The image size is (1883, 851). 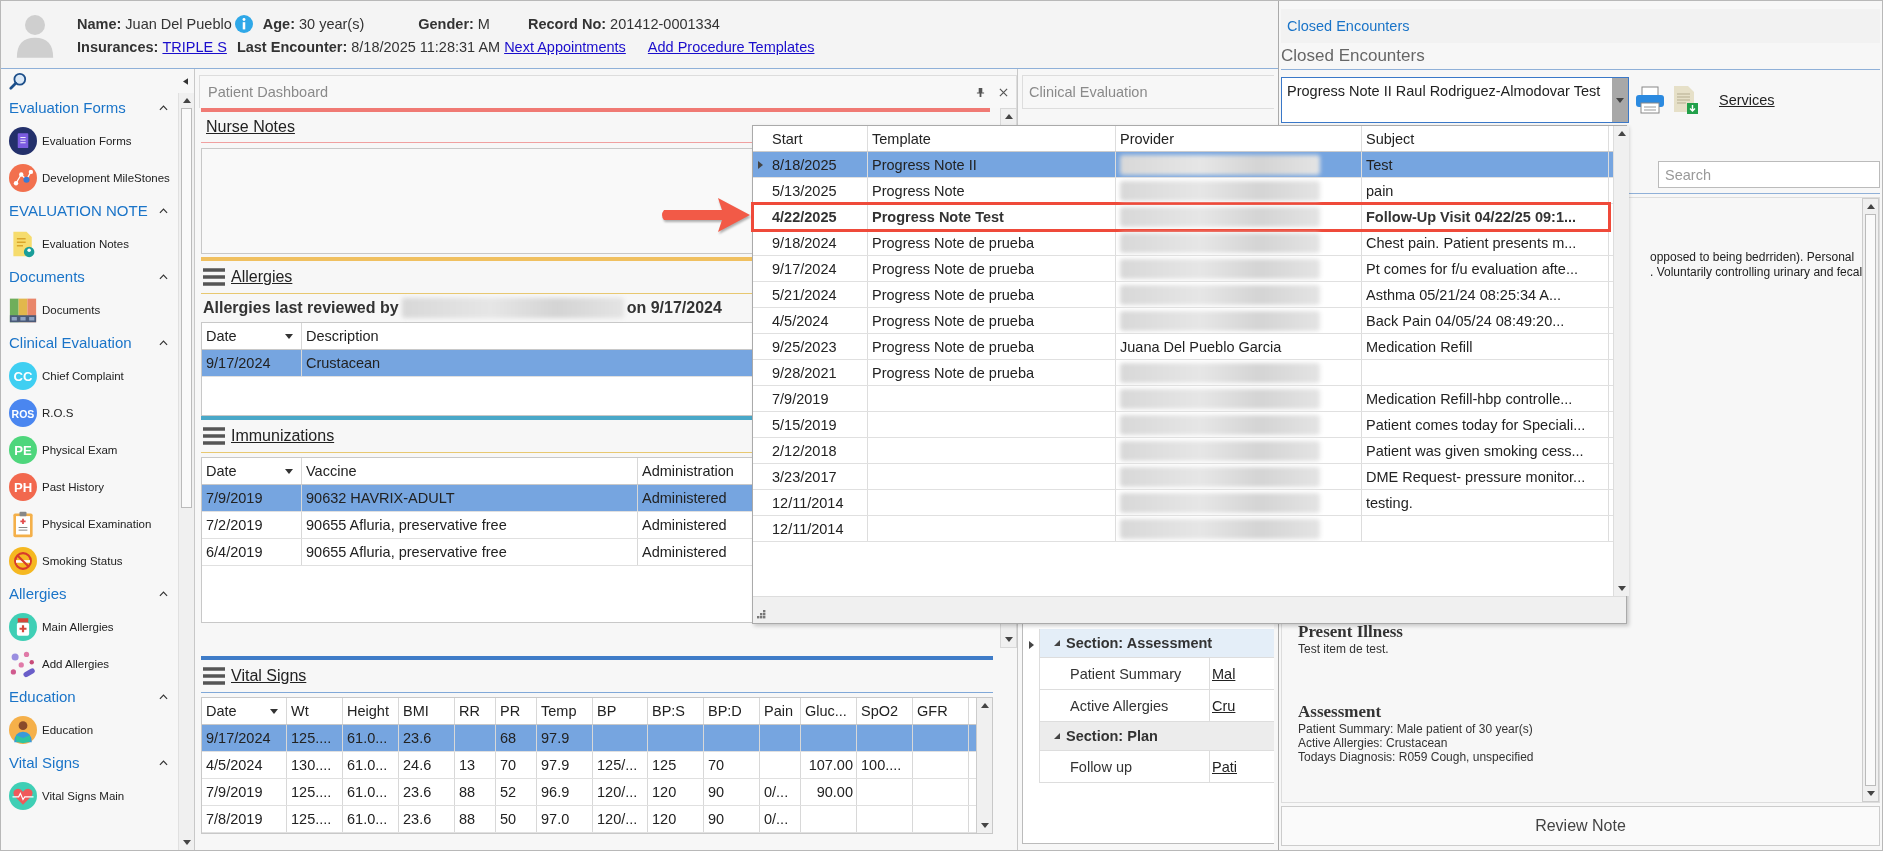 I want to click on resize-grip-icon, so click(x=761, y=614).